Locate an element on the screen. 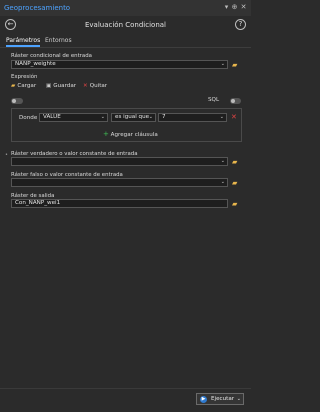  tool-header: ← Evaluación Condicional ? is located at coordinates (125, 25).